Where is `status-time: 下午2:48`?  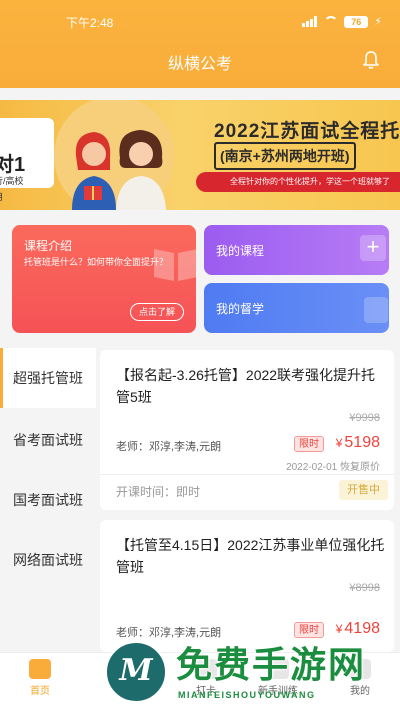
status-time: 下午2:48 is located at coordinates (90, 23).